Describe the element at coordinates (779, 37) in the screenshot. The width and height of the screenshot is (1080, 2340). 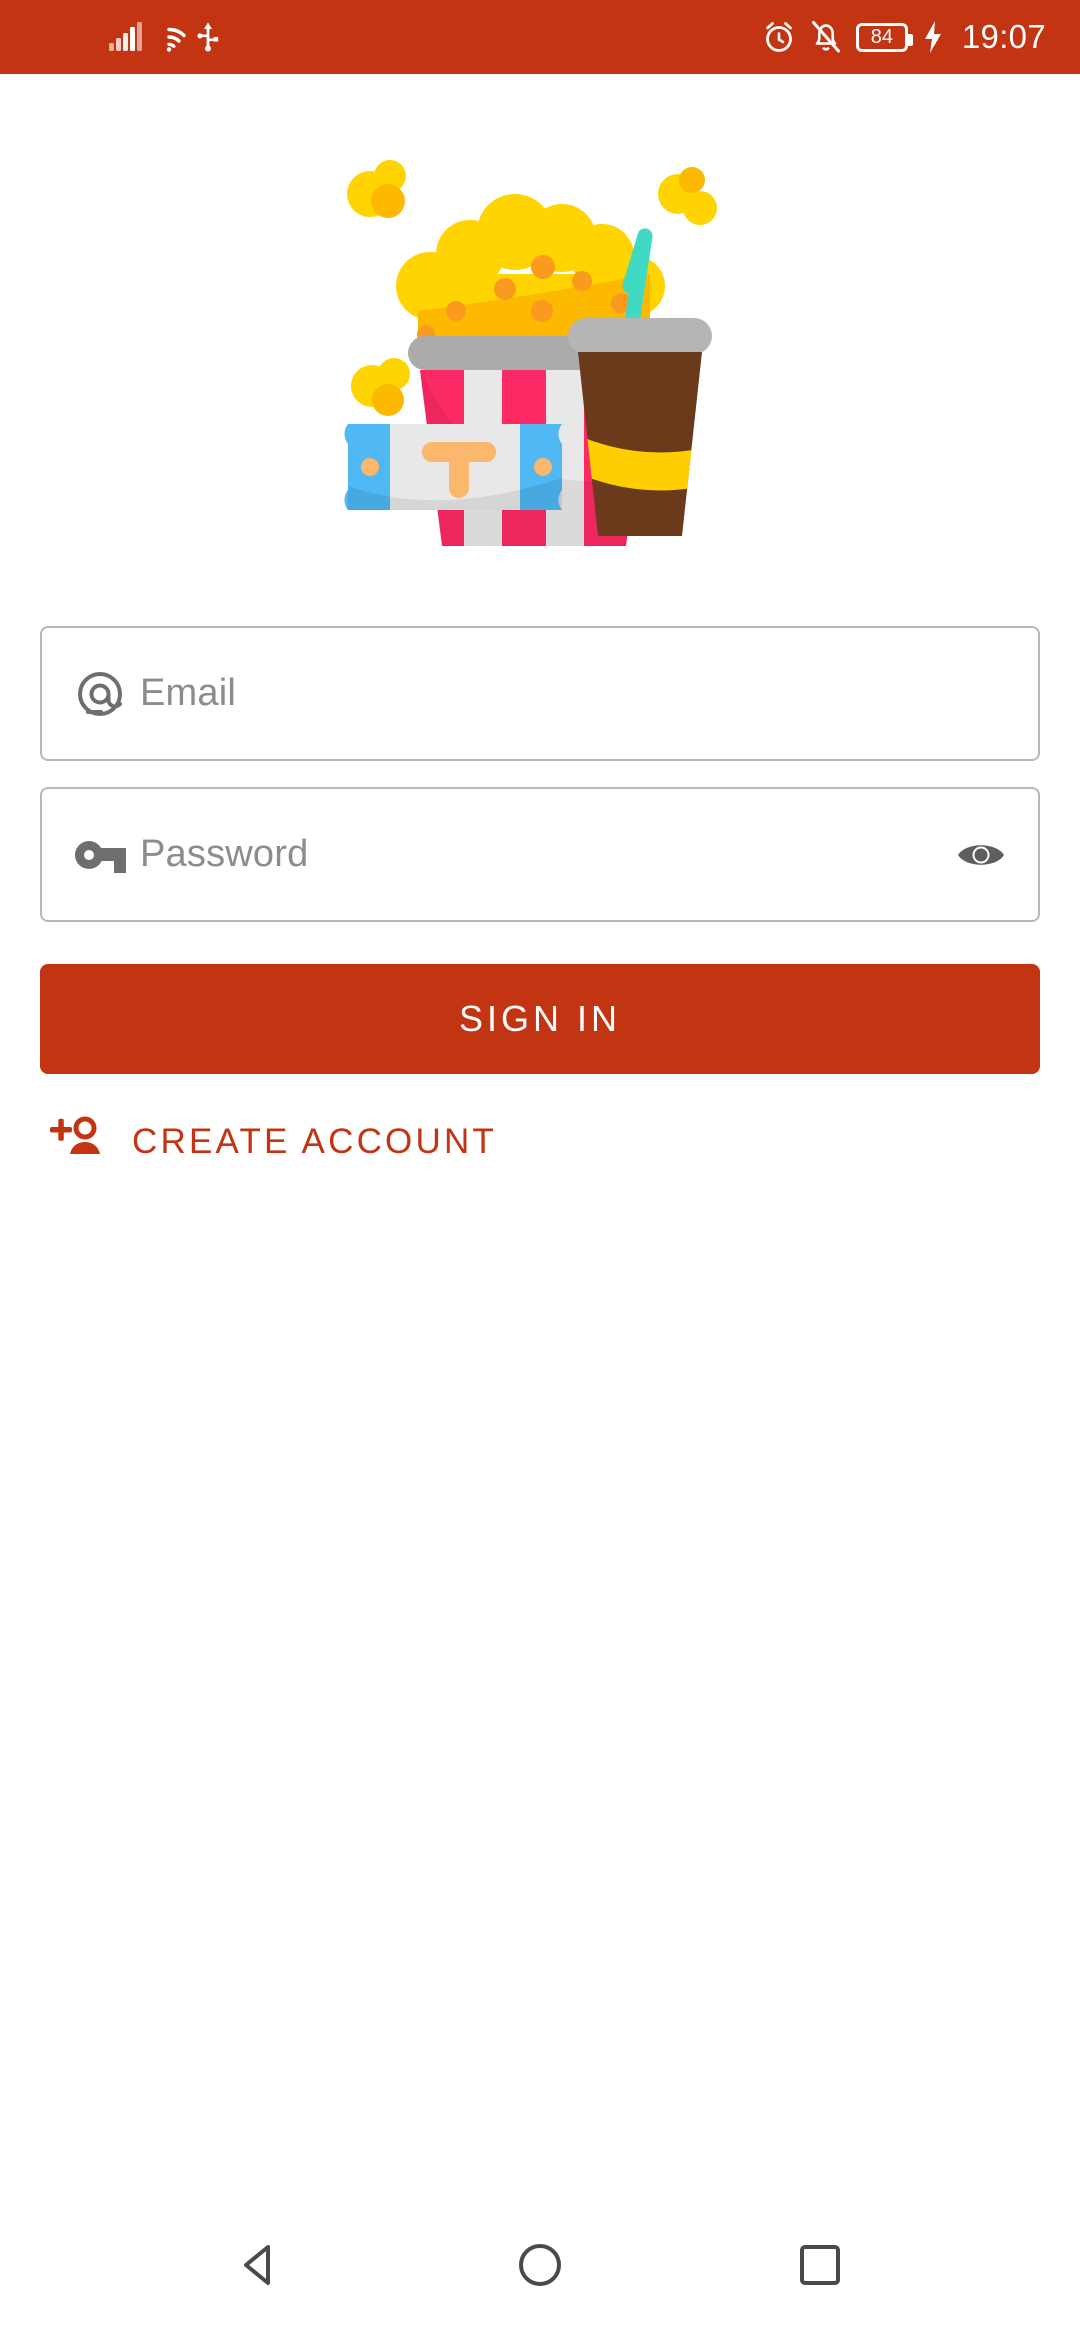
I see `alarm-clock-icon` at that location.